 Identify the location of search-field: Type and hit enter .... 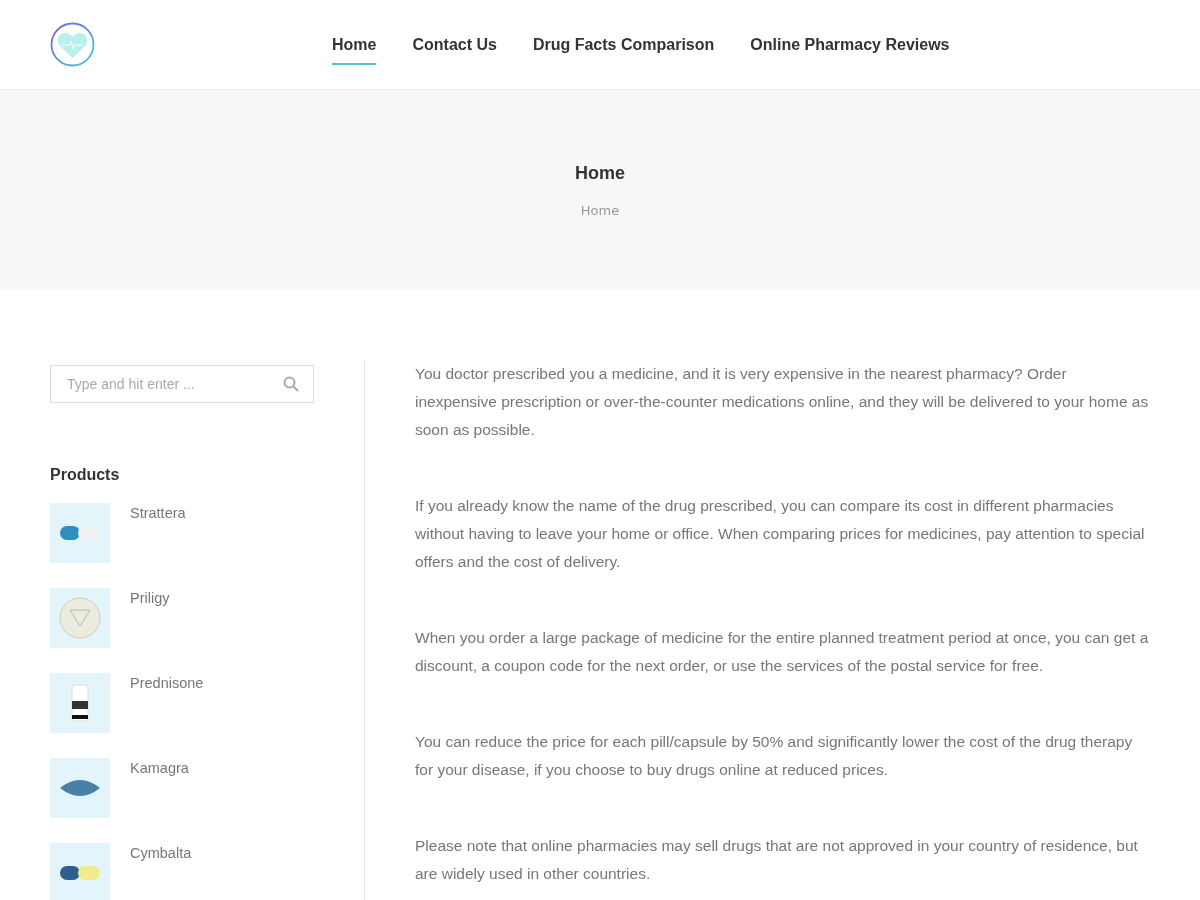
(182, 384).